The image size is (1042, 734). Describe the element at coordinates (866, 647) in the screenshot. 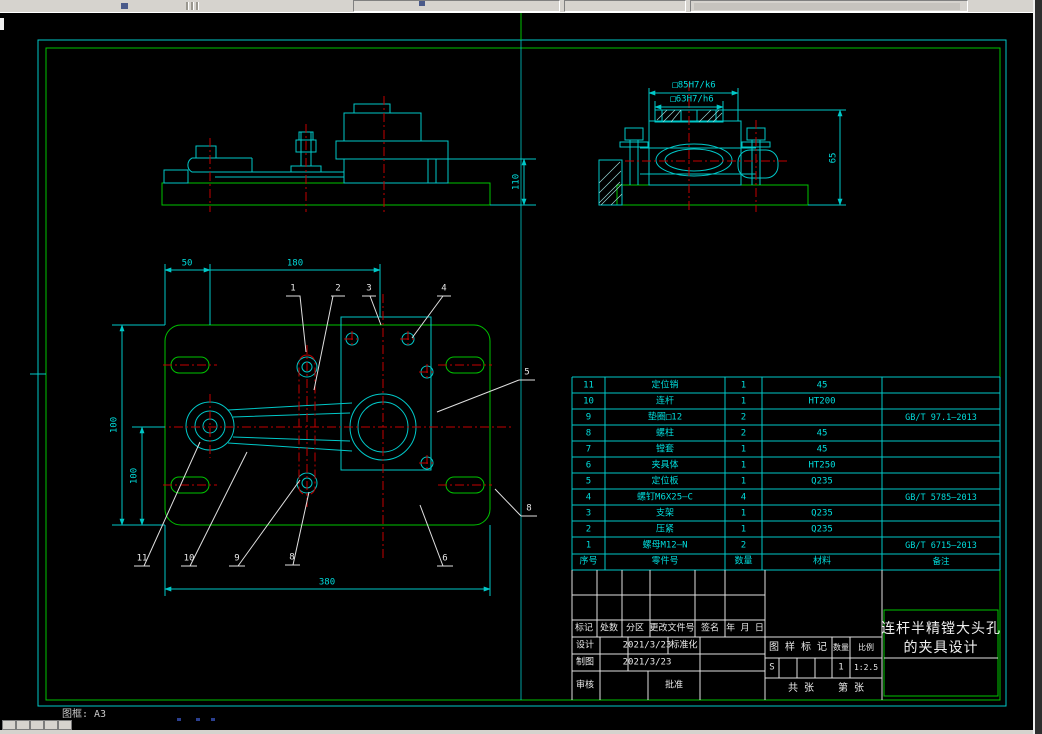

I see `stamp-scale-header: 比例` at that location.